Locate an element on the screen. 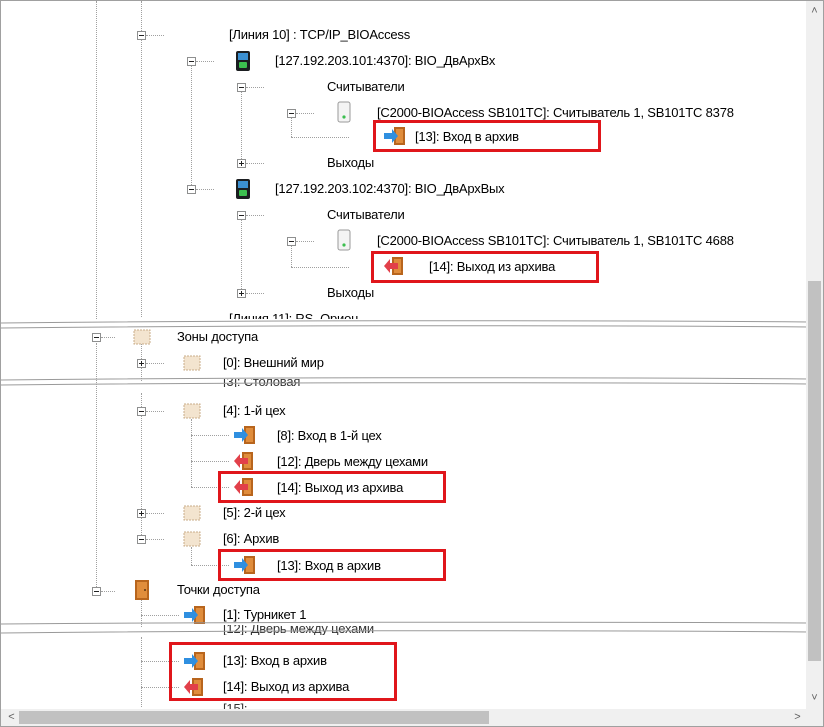 This screenshot has height=727, width=824. tree-item-points: Точки доступа is located at coordinates (218, 589).